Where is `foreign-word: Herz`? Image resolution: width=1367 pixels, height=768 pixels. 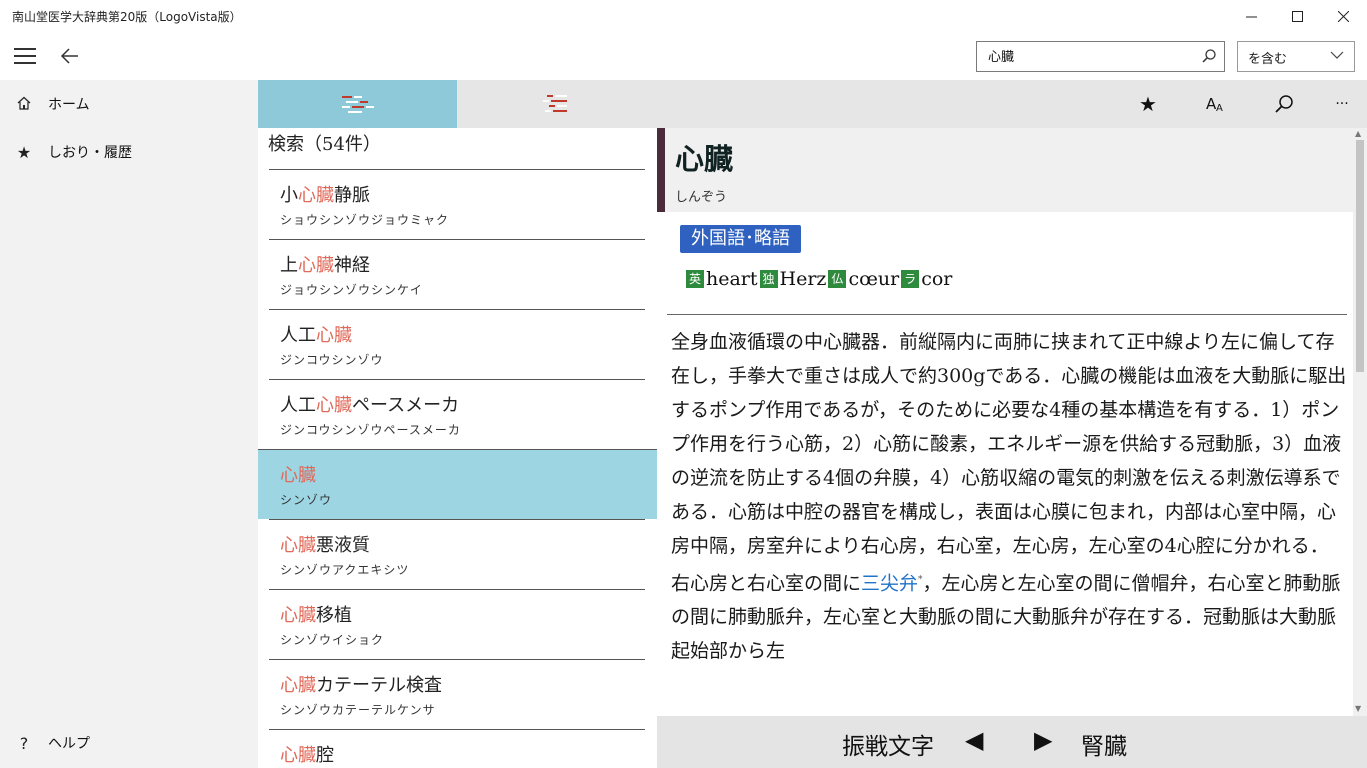
foreign-word: Herz is located at coordinates (803, 279).